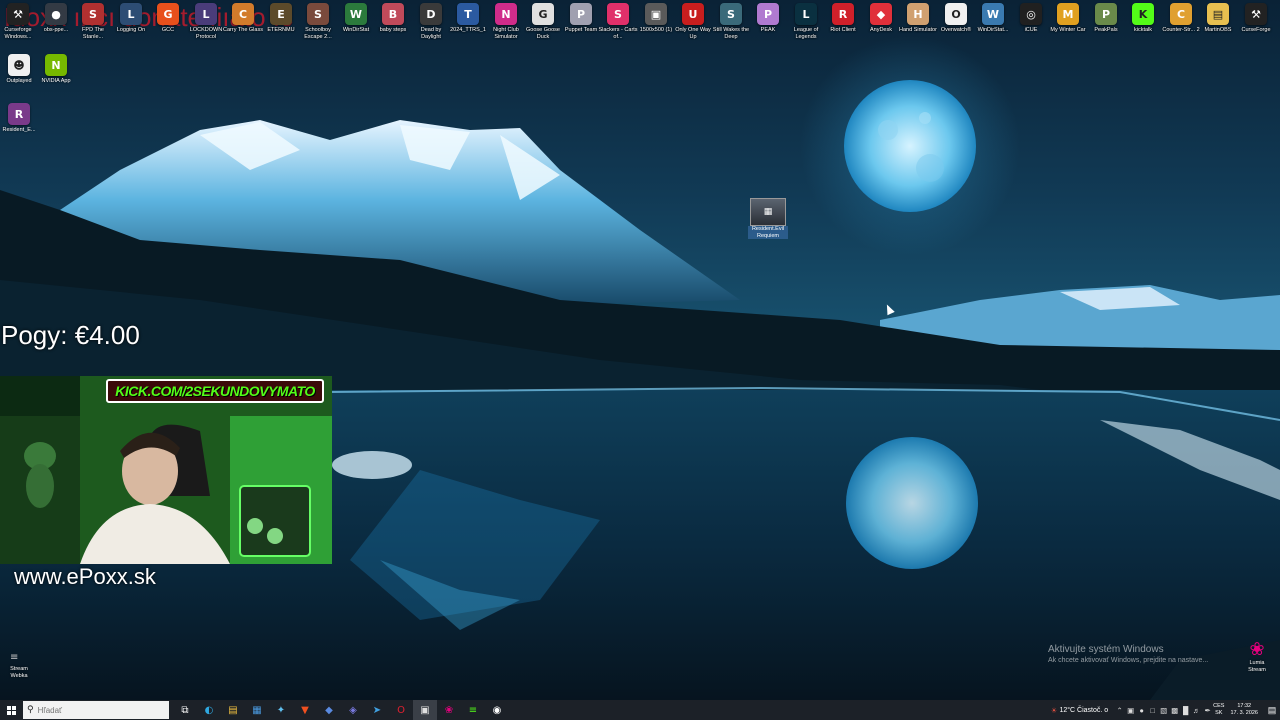  Describe the element at coordinates (1181, 30) in the screenshot. I see `desktop-icon-label: Counter-Str... 2` at that location.